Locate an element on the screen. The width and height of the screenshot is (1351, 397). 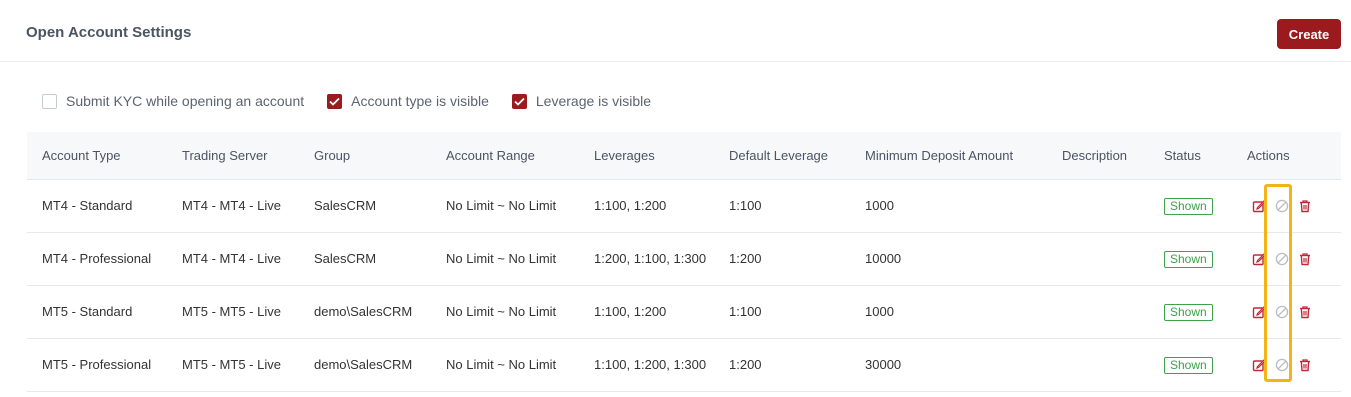
header-account-range: Account Range is located at coordinates (505, 156).